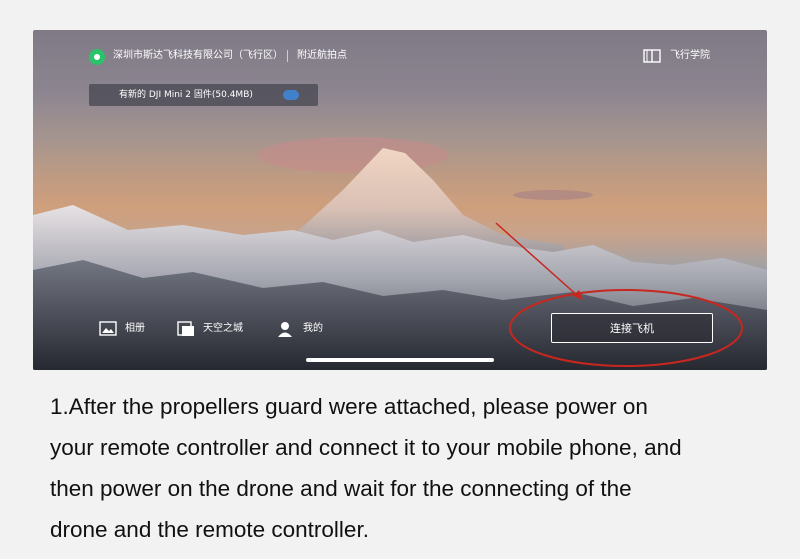 Image resolution: width=800 pixels, height=559 pixels. I want to click on user-icon, so click(285, 329).